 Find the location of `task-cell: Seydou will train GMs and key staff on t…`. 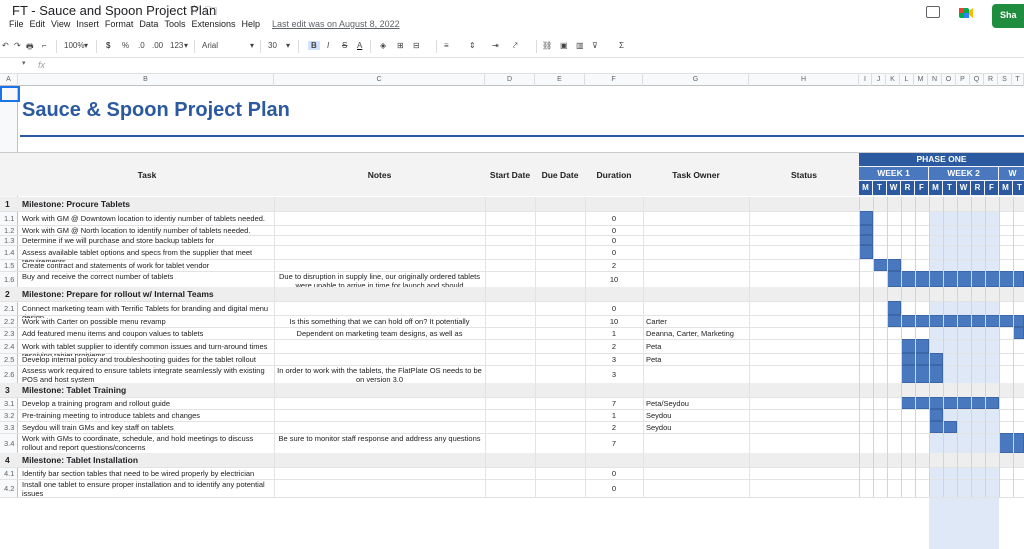

task-cell: Seydou will train GMs and key staff on t… is located at coordinates (147, 427).